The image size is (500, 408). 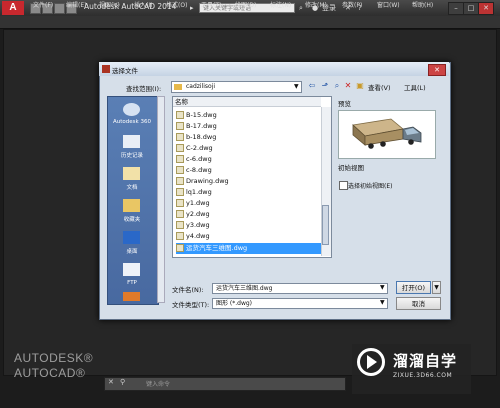 I want to click on command-close-icon: ✕, so click(x=111, y=382).